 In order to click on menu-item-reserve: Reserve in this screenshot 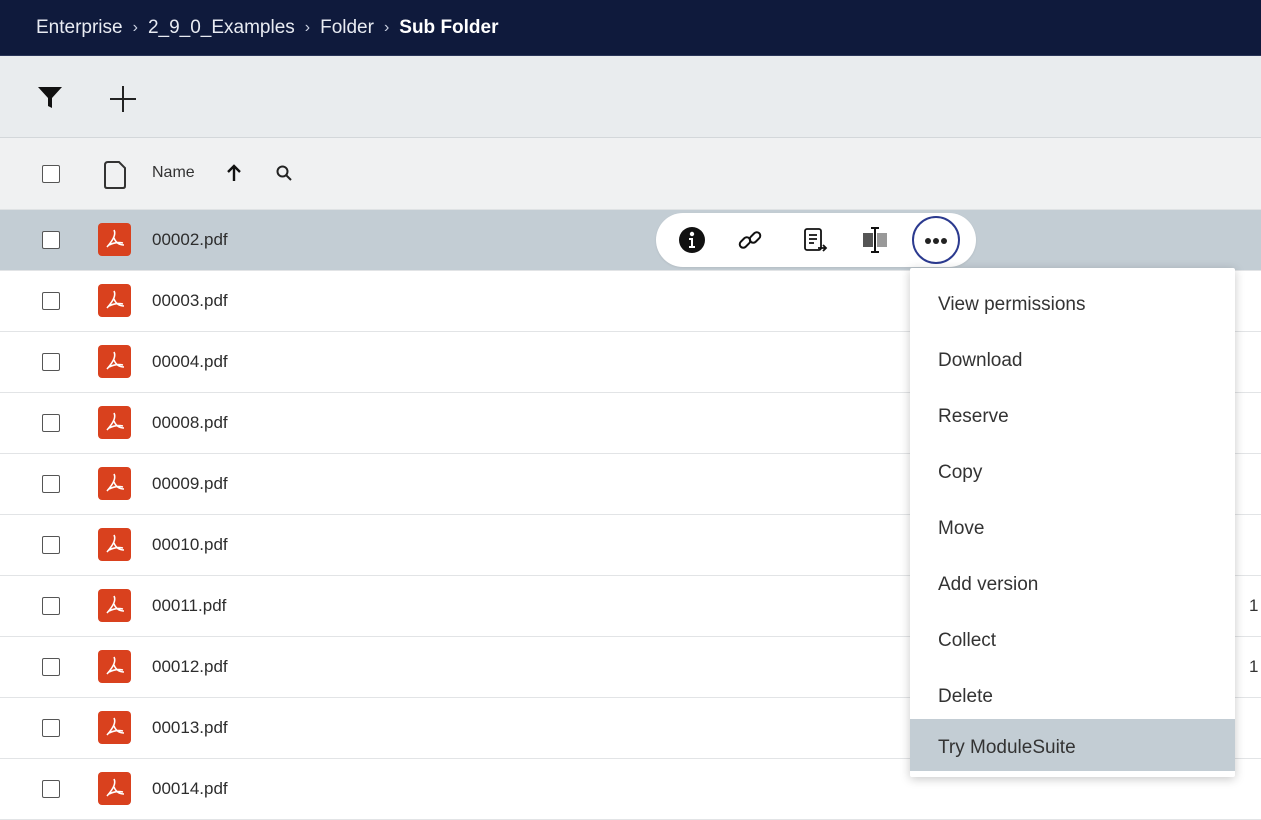, I will do `click(1072, 414)`.